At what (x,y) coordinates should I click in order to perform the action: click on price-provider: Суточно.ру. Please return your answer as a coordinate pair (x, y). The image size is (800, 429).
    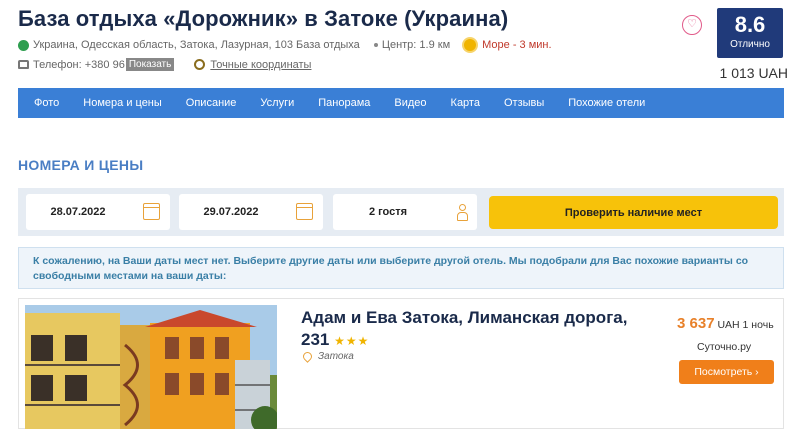
    Looking at the image, I should click on (724, 347).